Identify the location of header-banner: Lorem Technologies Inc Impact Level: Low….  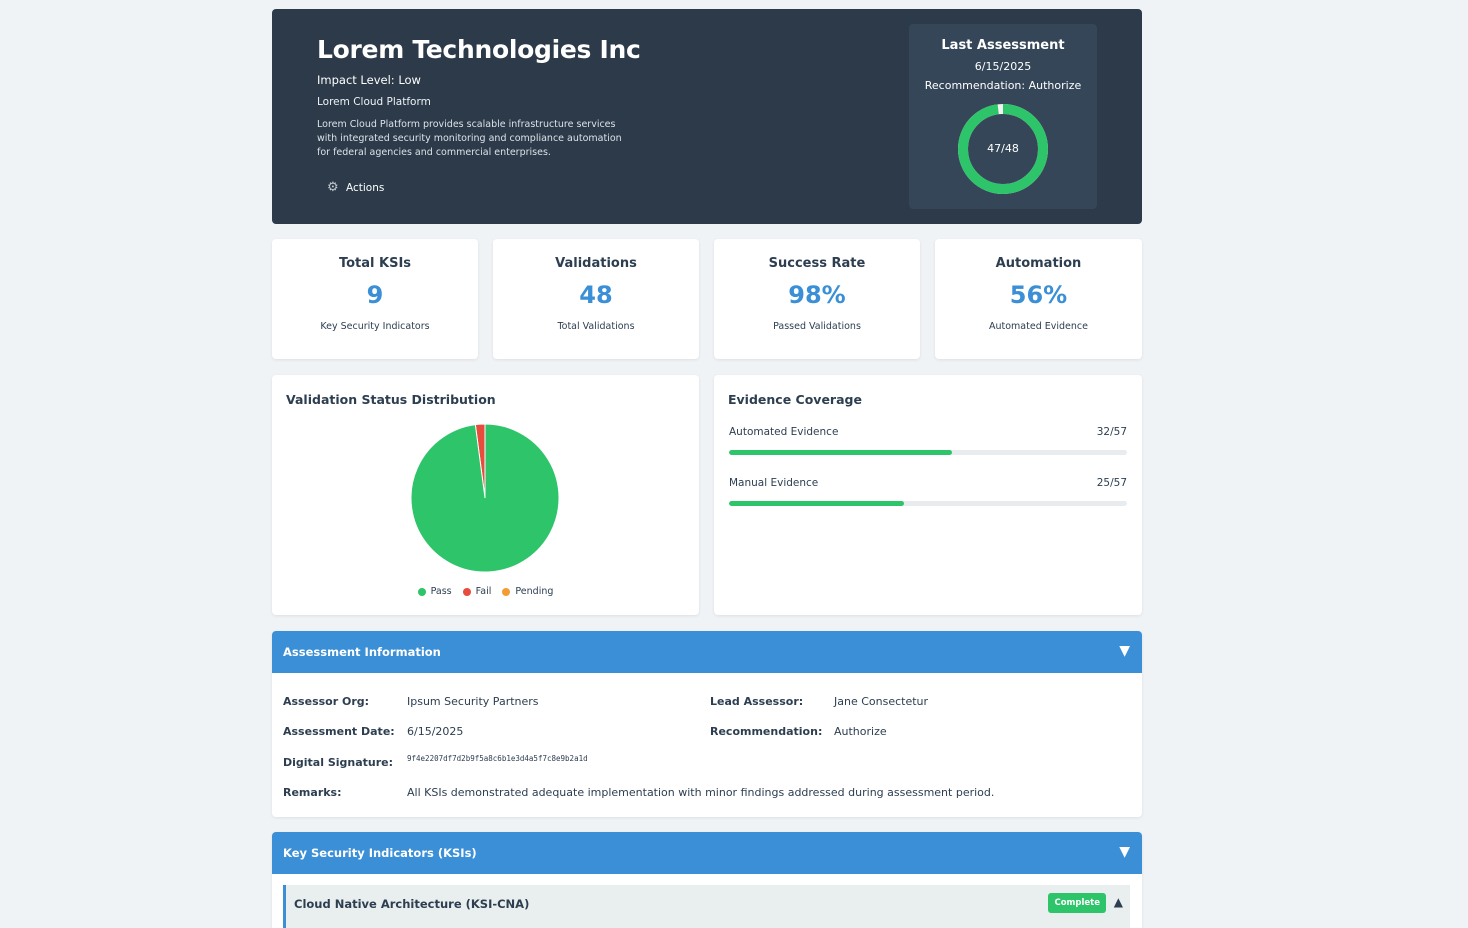
(707, 116).